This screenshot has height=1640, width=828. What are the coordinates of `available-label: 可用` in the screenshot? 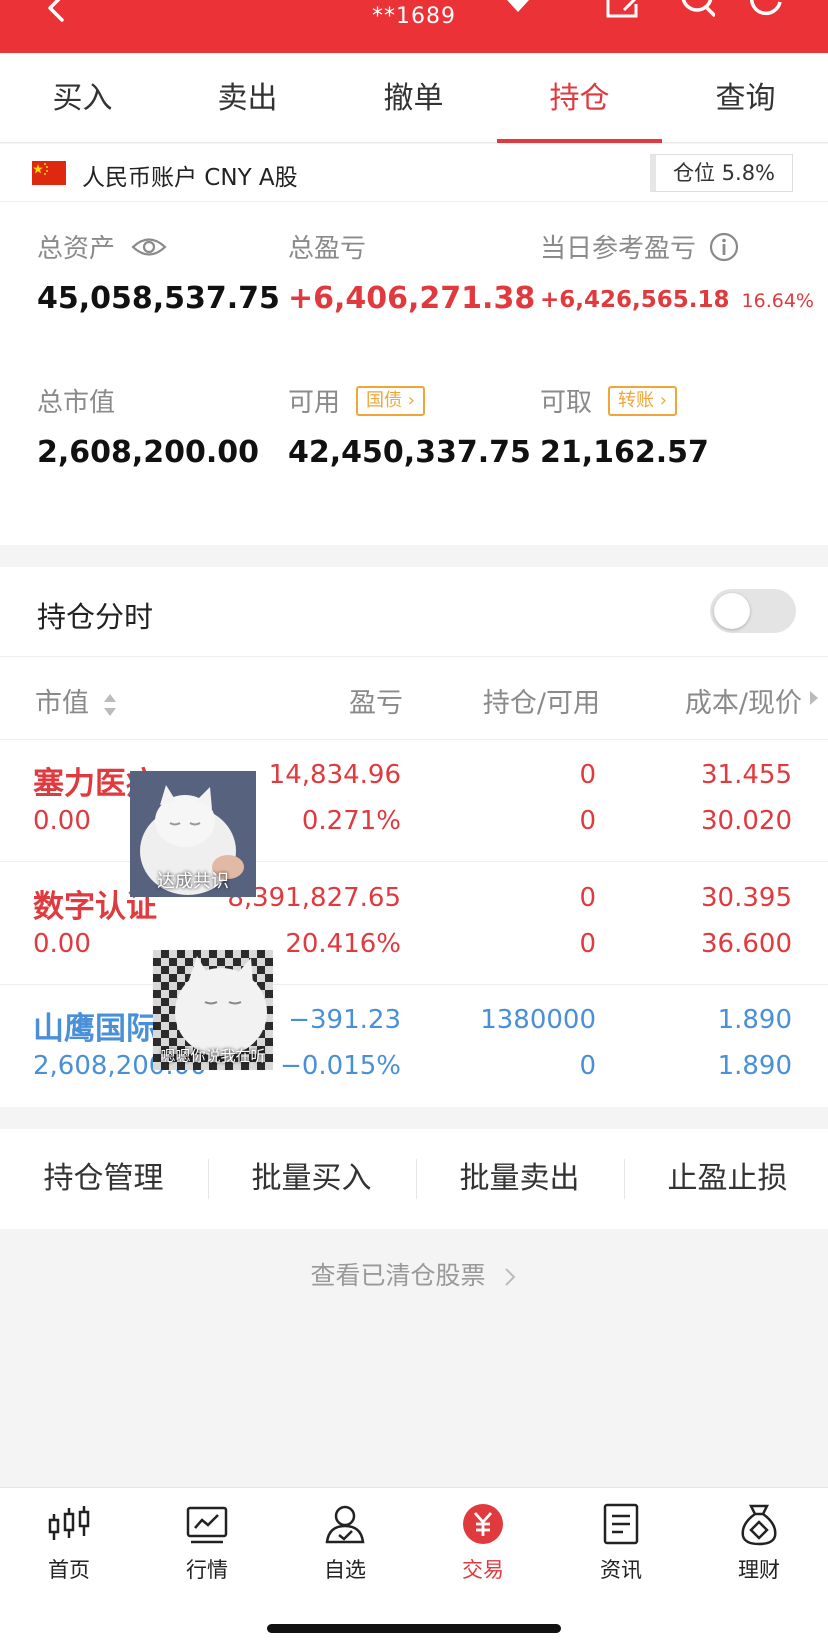 It's located at (314, 403).